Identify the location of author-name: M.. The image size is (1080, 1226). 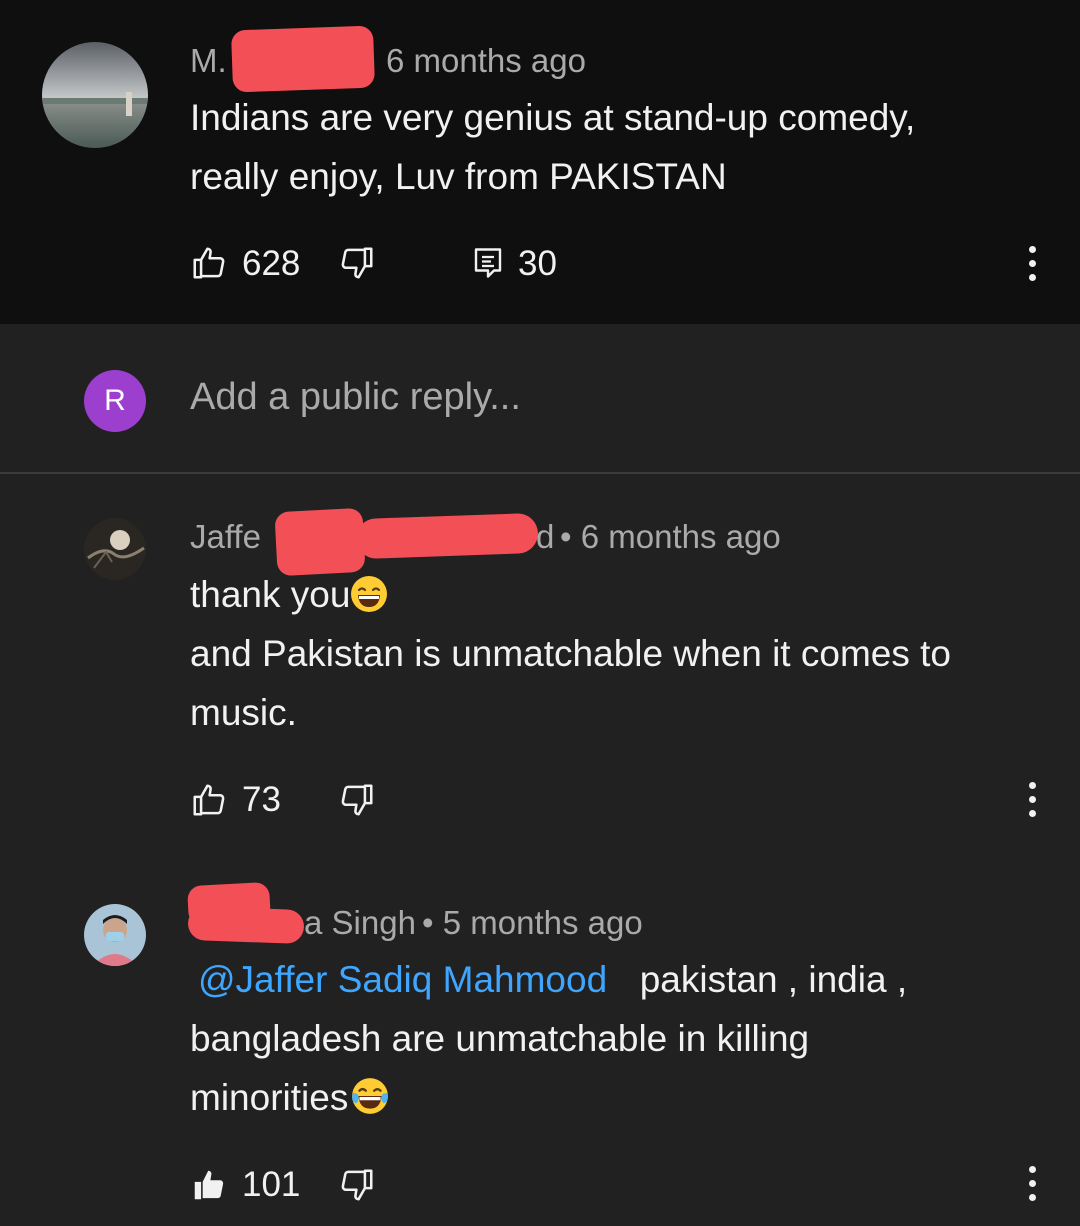
(208, 60).